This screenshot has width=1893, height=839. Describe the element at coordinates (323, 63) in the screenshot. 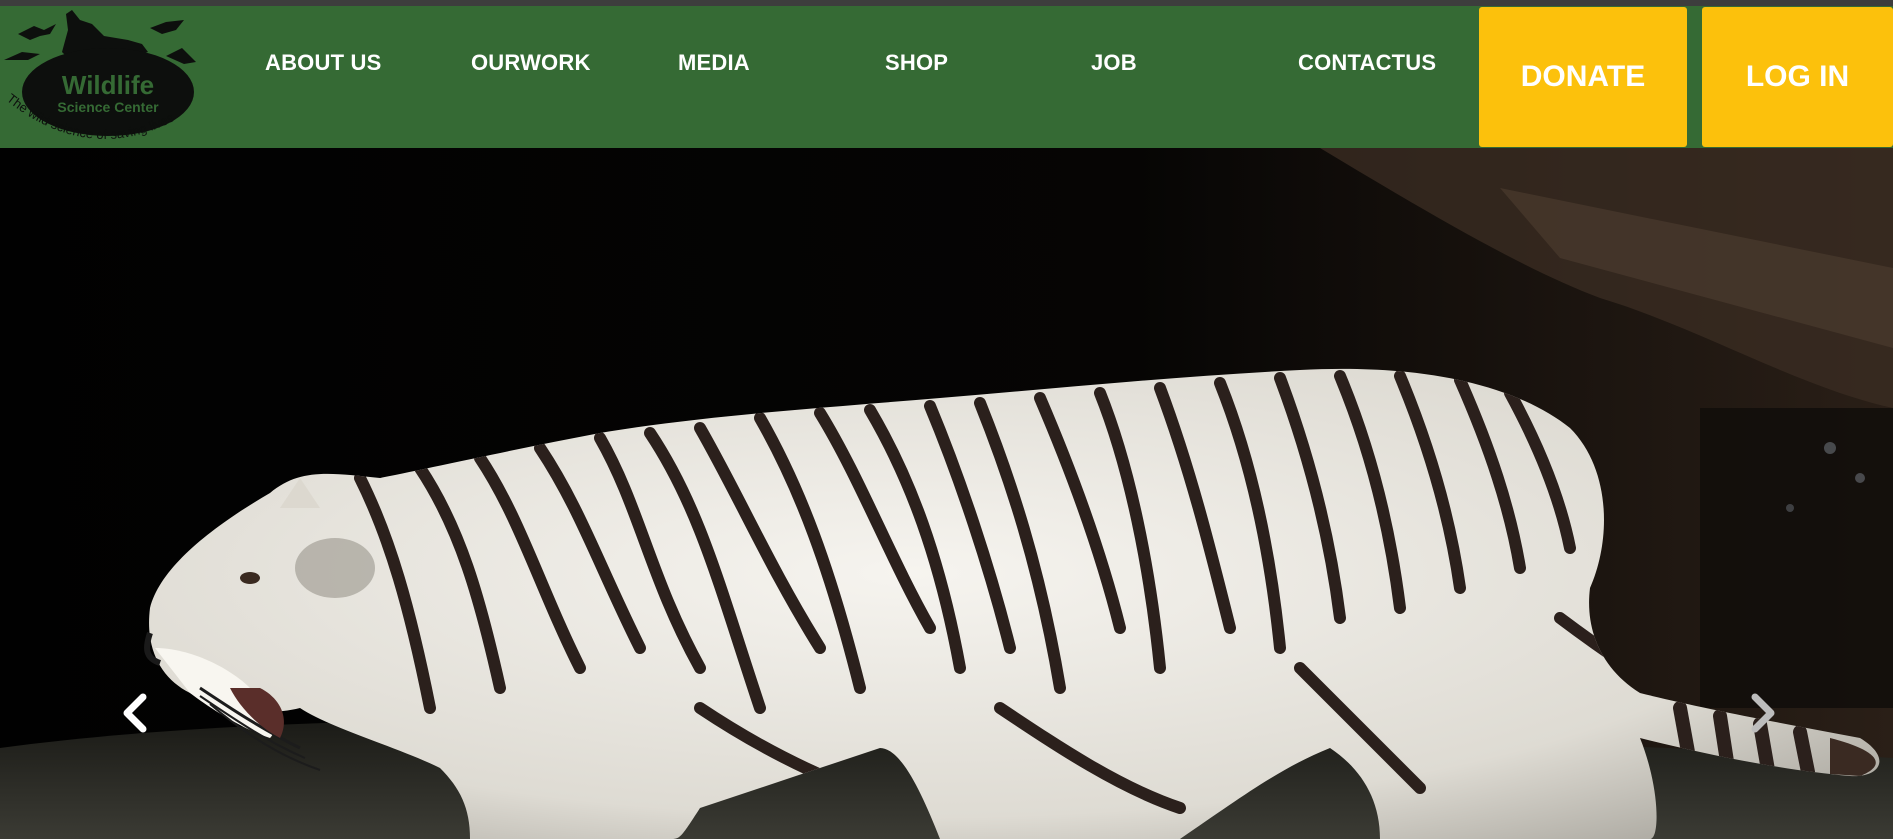

I see `nav-about-us: ABOUT US` at that location.